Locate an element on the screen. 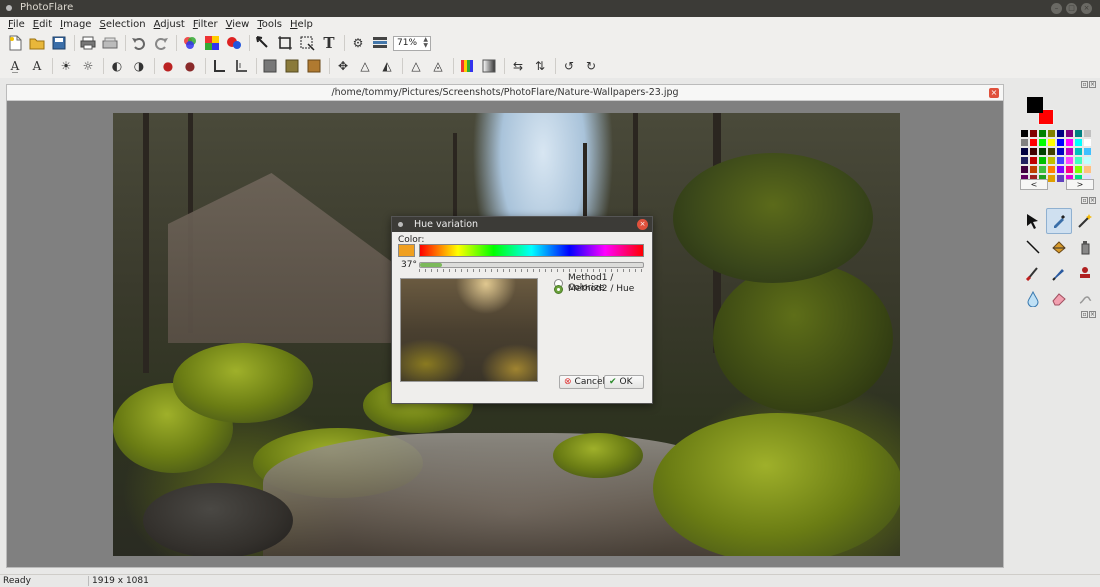 This screenshot has width=1100, height=587. menu-tools: Tools is located at coordinates (269, 24).